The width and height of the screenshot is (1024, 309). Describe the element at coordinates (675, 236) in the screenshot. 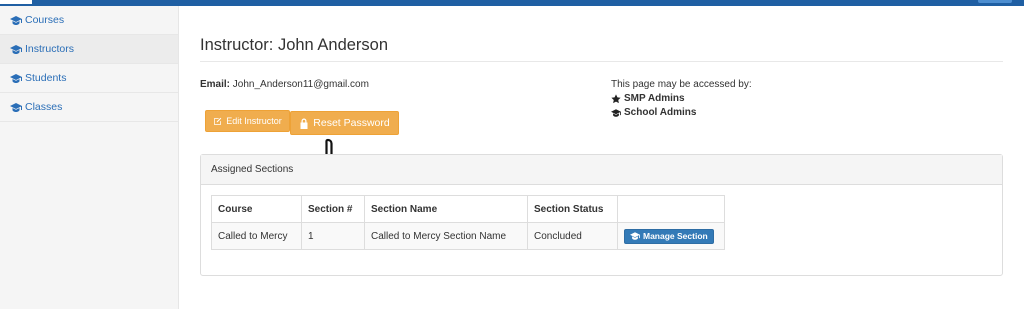

I see `manage-section-label: Manage Section` at that location.